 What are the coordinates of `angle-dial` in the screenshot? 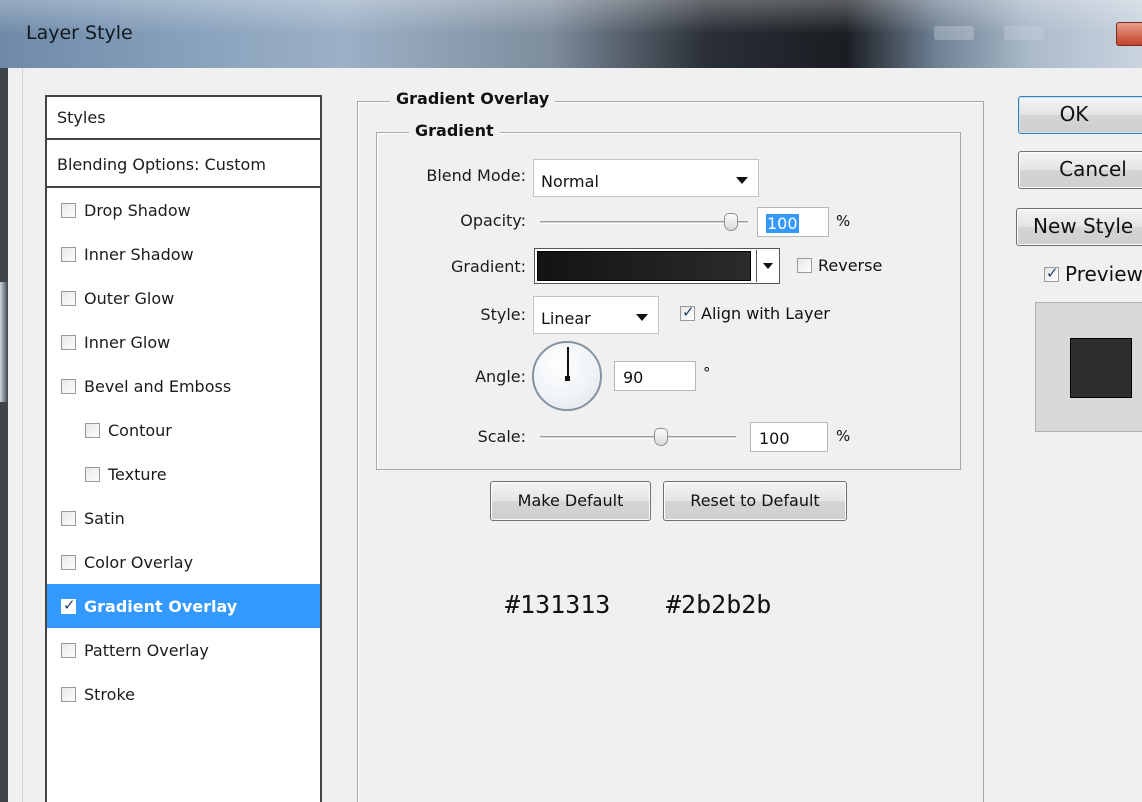 It's located at (567, 376).